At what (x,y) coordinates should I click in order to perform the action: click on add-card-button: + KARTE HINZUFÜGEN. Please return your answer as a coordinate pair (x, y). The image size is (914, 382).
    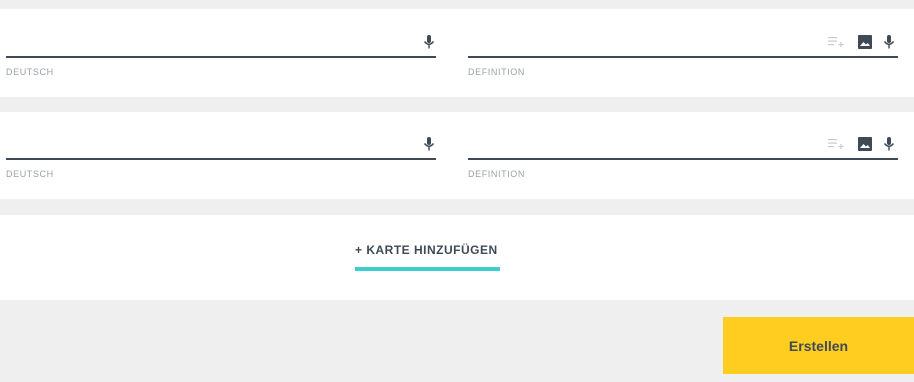
    Looking at the image, I should click on (427, 258).